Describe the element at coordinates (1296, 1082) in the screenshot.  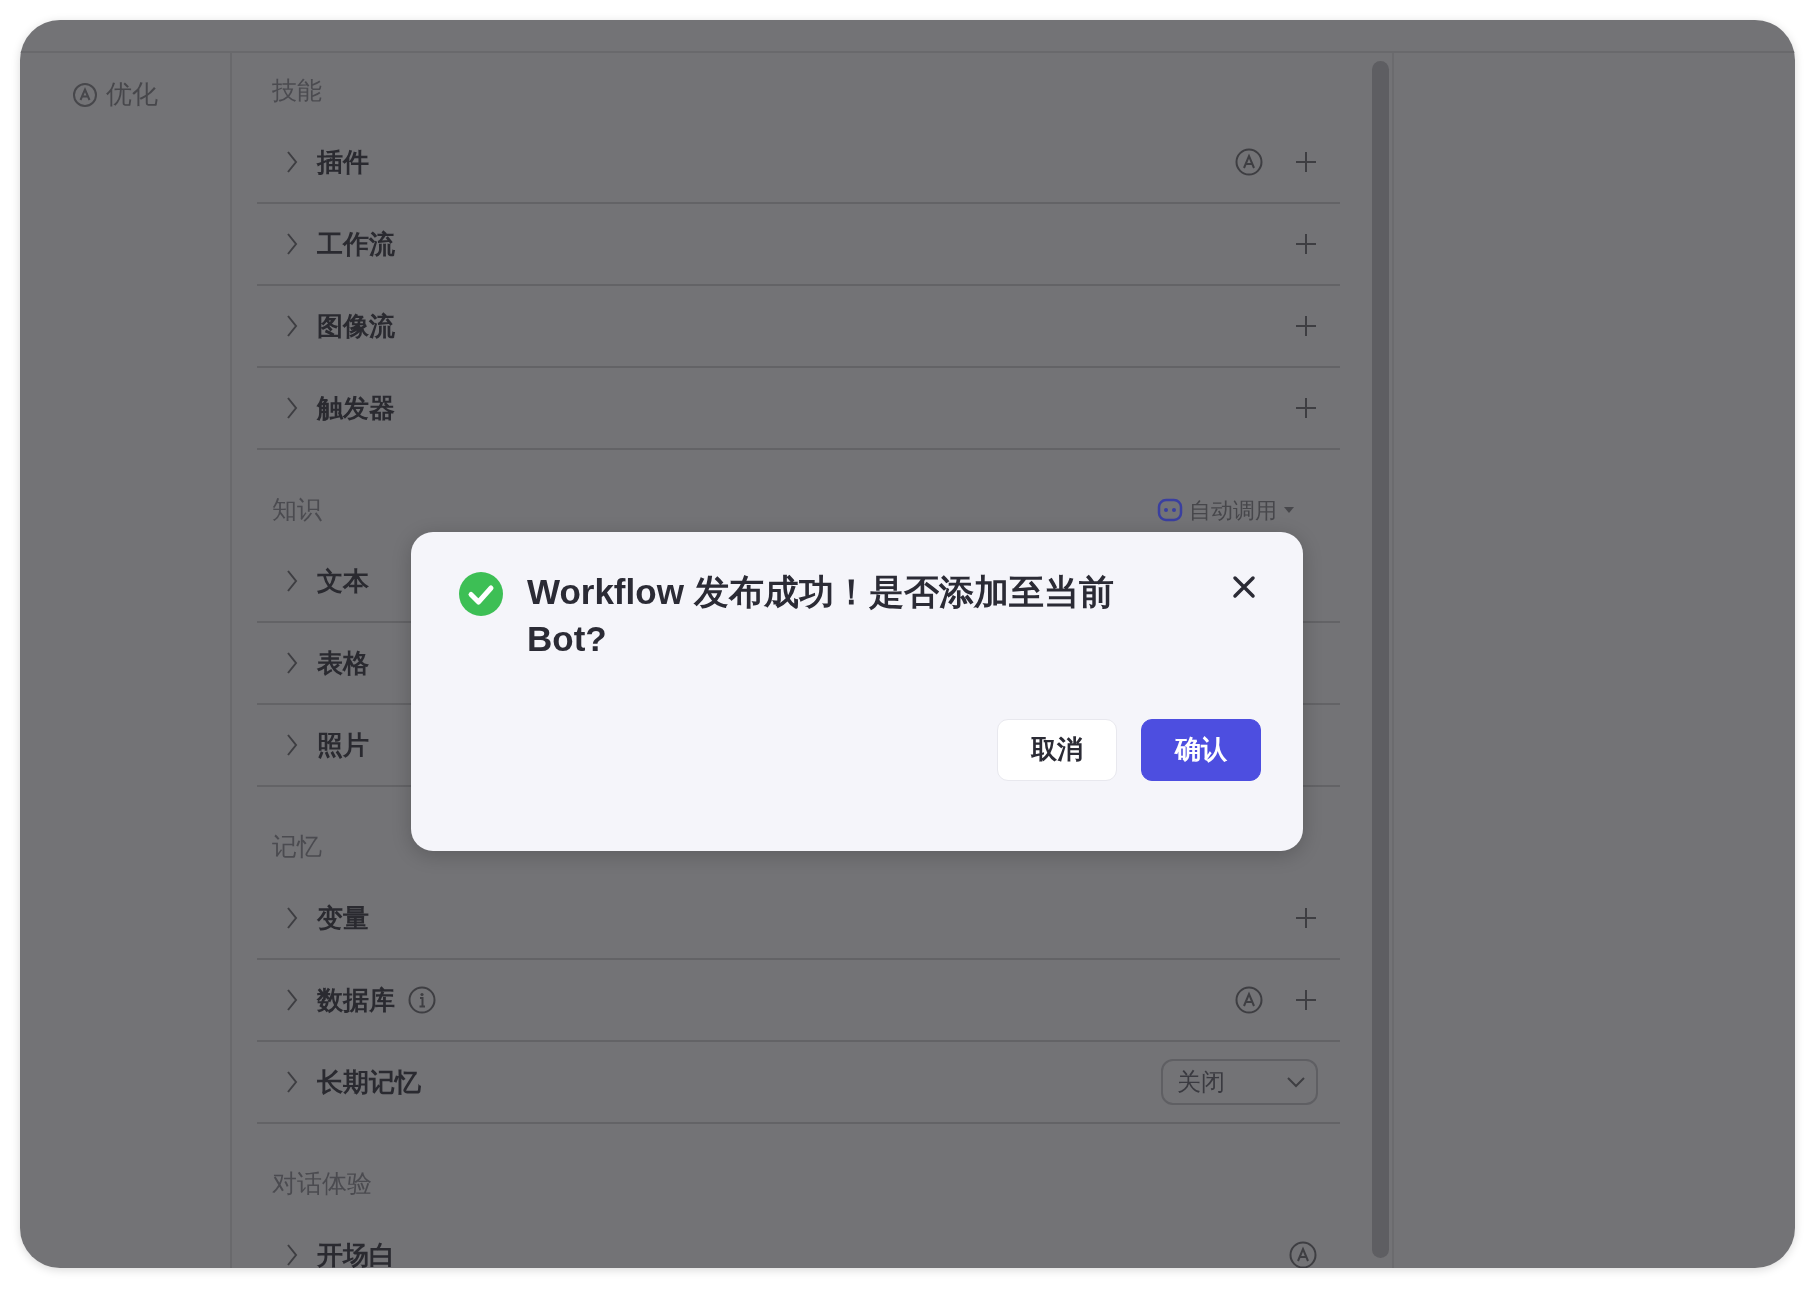
I see `chevron-down-icon` at that location.